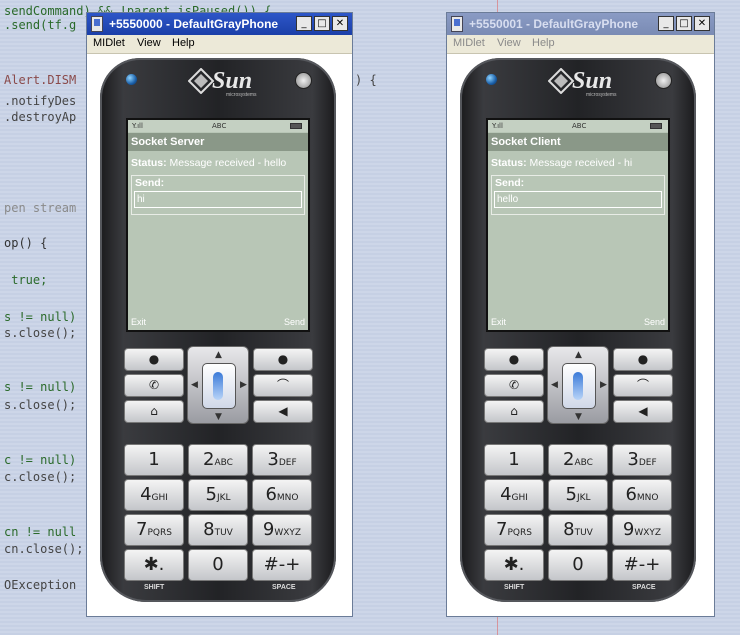  Describe the element at coordinates (578, 199) in the screenshot. I see `send-input: hello` at that location.